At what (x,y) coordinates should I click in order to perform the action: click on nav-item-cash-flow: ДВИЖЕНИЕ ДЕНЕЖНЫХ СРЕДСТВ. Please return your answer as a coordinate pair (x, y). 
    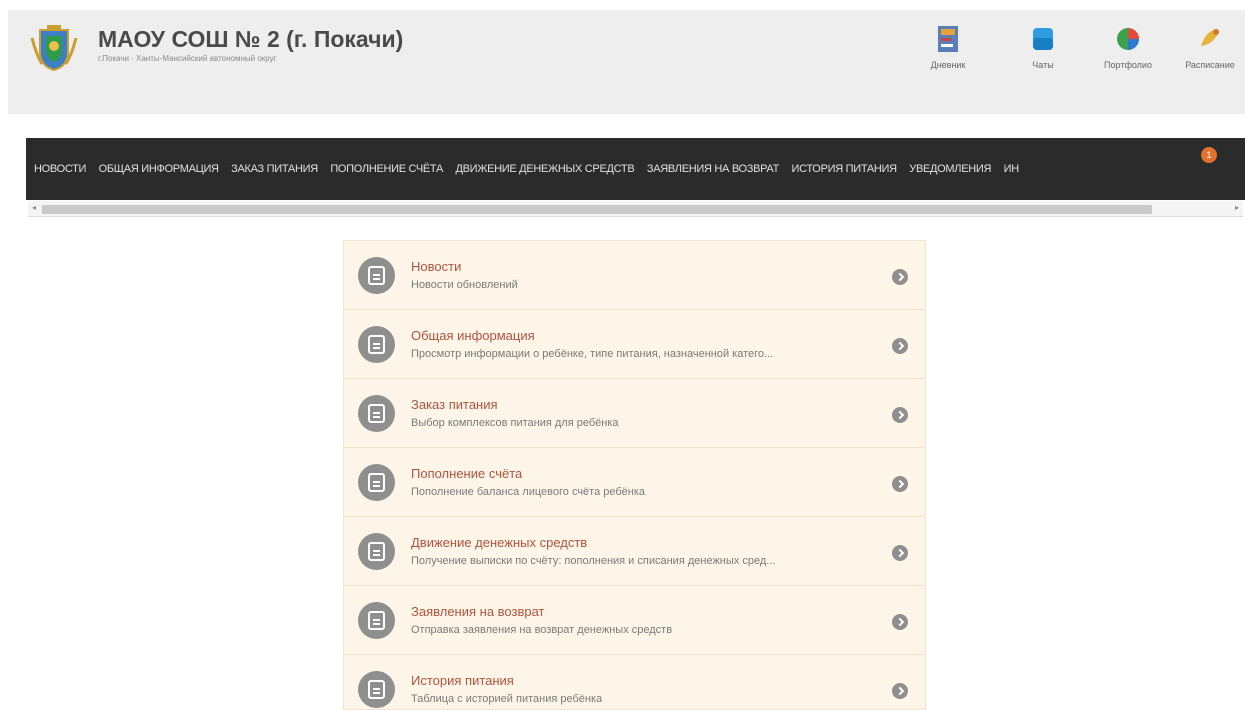
    Looking at the image, I should click on (544, 169).